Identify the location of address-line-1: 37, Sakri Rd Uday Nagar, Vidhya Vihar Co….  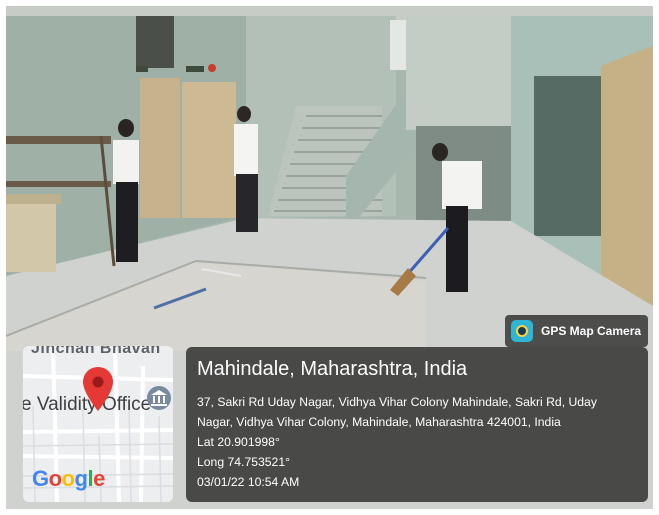
(397, 402).